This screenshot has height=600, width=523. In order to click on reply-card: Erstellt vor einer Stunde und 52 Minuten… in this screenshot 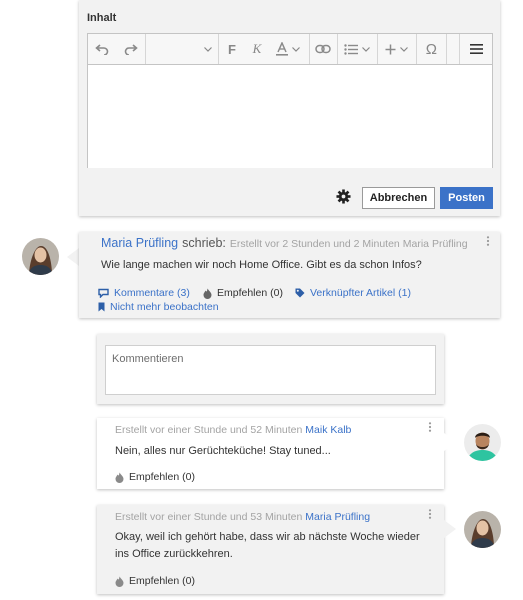, I will do `click(270, 453)`.